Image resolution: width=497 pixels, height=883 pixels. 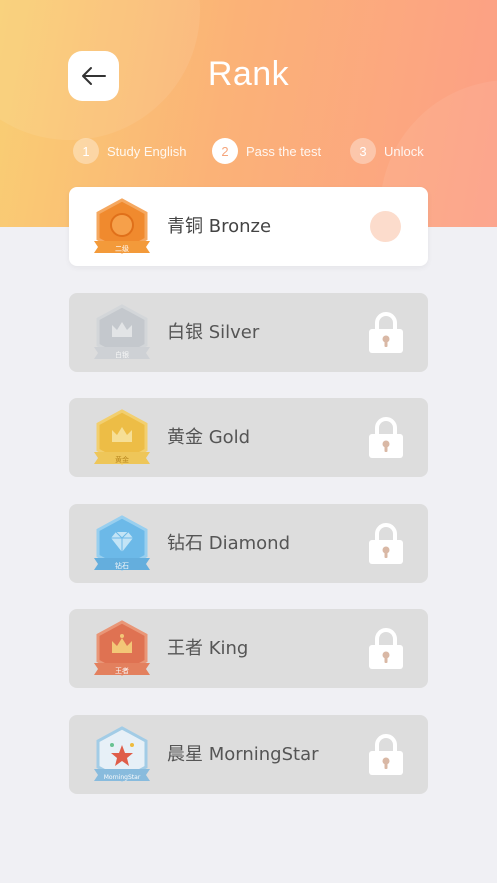 I want to click on step-number: 1, so click(x=86, y=151).